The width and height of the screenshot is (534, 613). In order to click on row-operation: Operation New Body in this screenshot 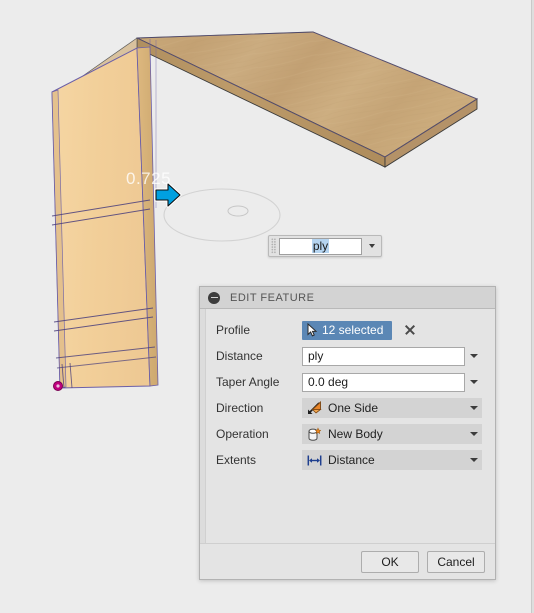, I will do `click(349, 434)`.